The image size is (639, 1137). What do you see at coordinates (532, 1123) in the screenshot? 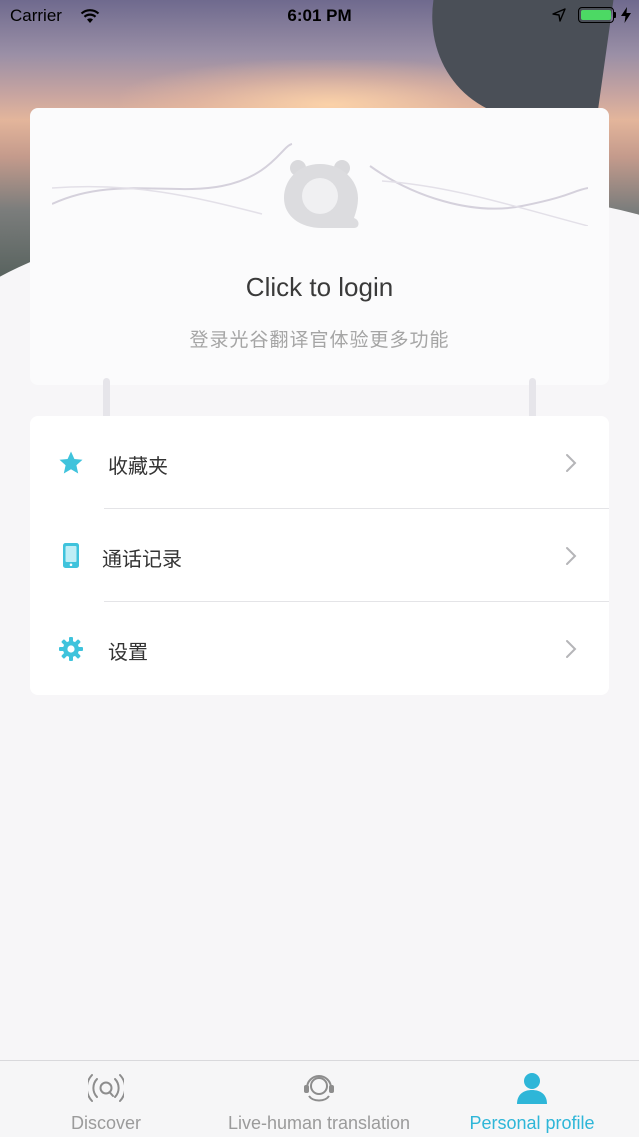
I see `tab-label: Personal profile` at bounding box center [532, 1123].